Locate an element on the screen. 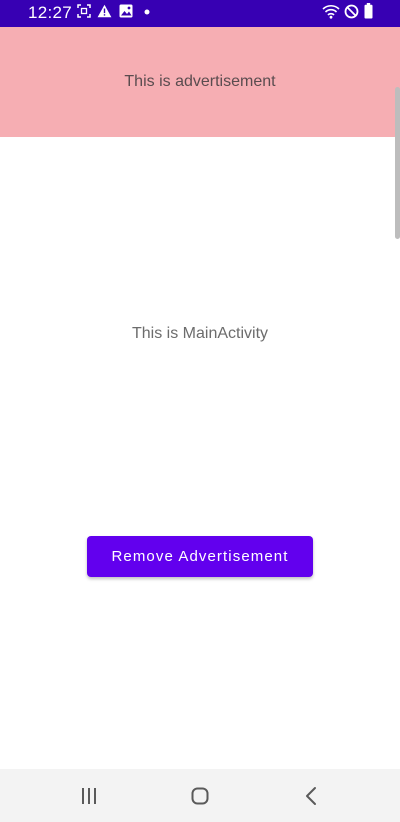 The image size is (400, 822). remove-advertisement-button: Remove Advertisement is located at coordinates (200, 556).